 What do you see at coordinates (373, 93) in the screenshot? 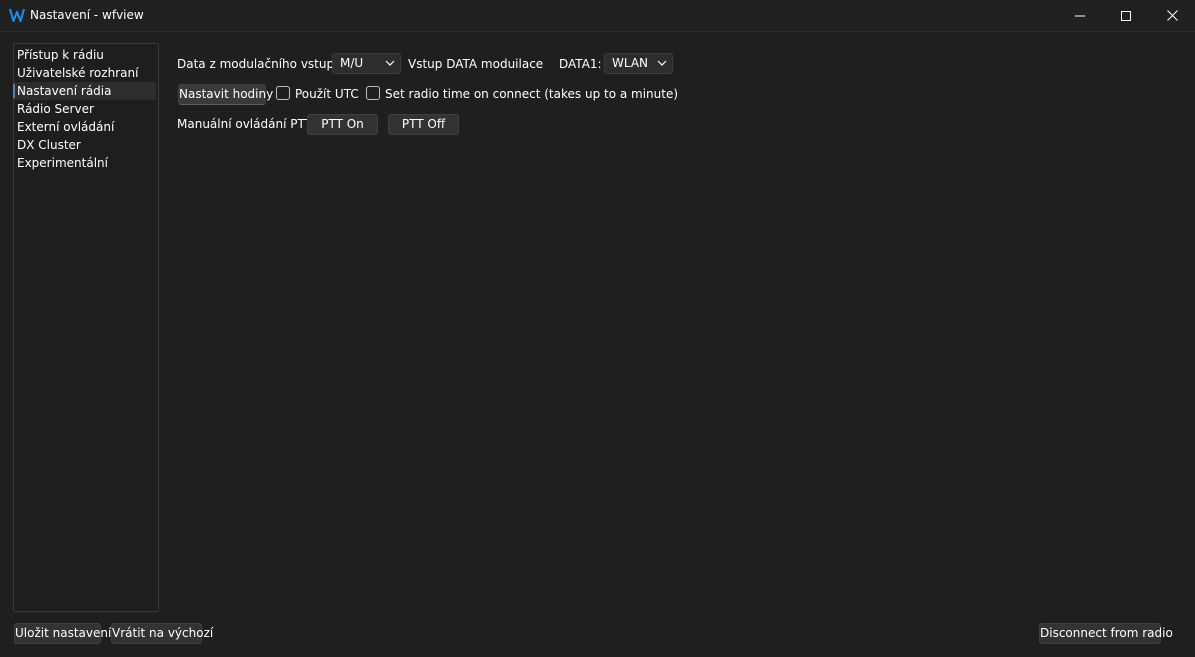
I see `set-time-on-connect-checkbox` at bounding box center [373, 93].